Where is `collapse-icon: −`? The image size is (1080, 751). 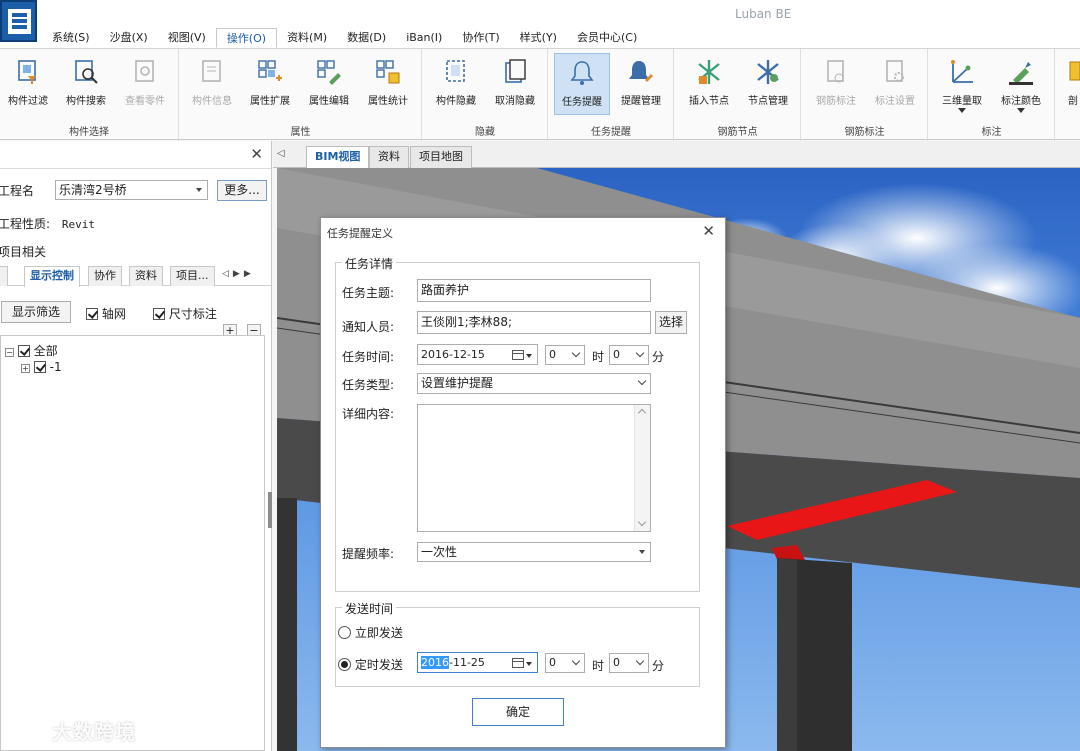
collapse-icon: − is located at coordinates (9, 352).